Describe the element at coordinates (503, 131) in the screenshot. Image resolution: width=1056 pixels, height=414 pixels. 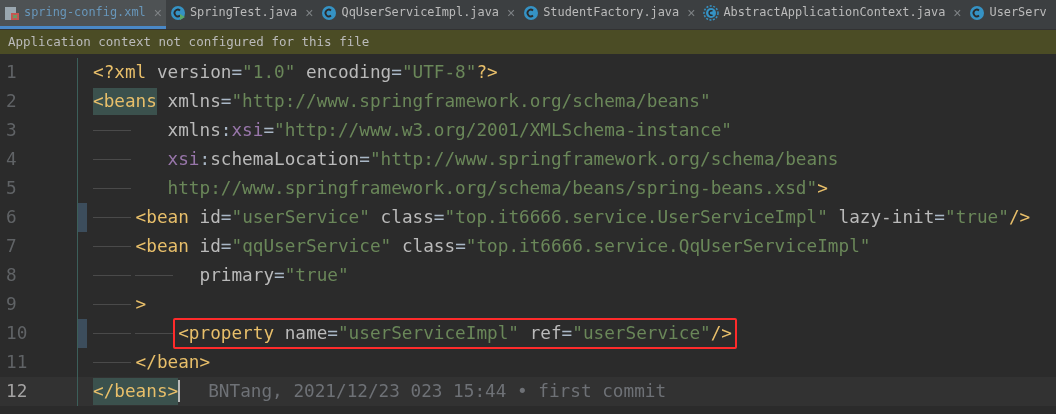
I see `code-token: "http://www.w3.org/2001/XMLSchema-instance"` at that location.